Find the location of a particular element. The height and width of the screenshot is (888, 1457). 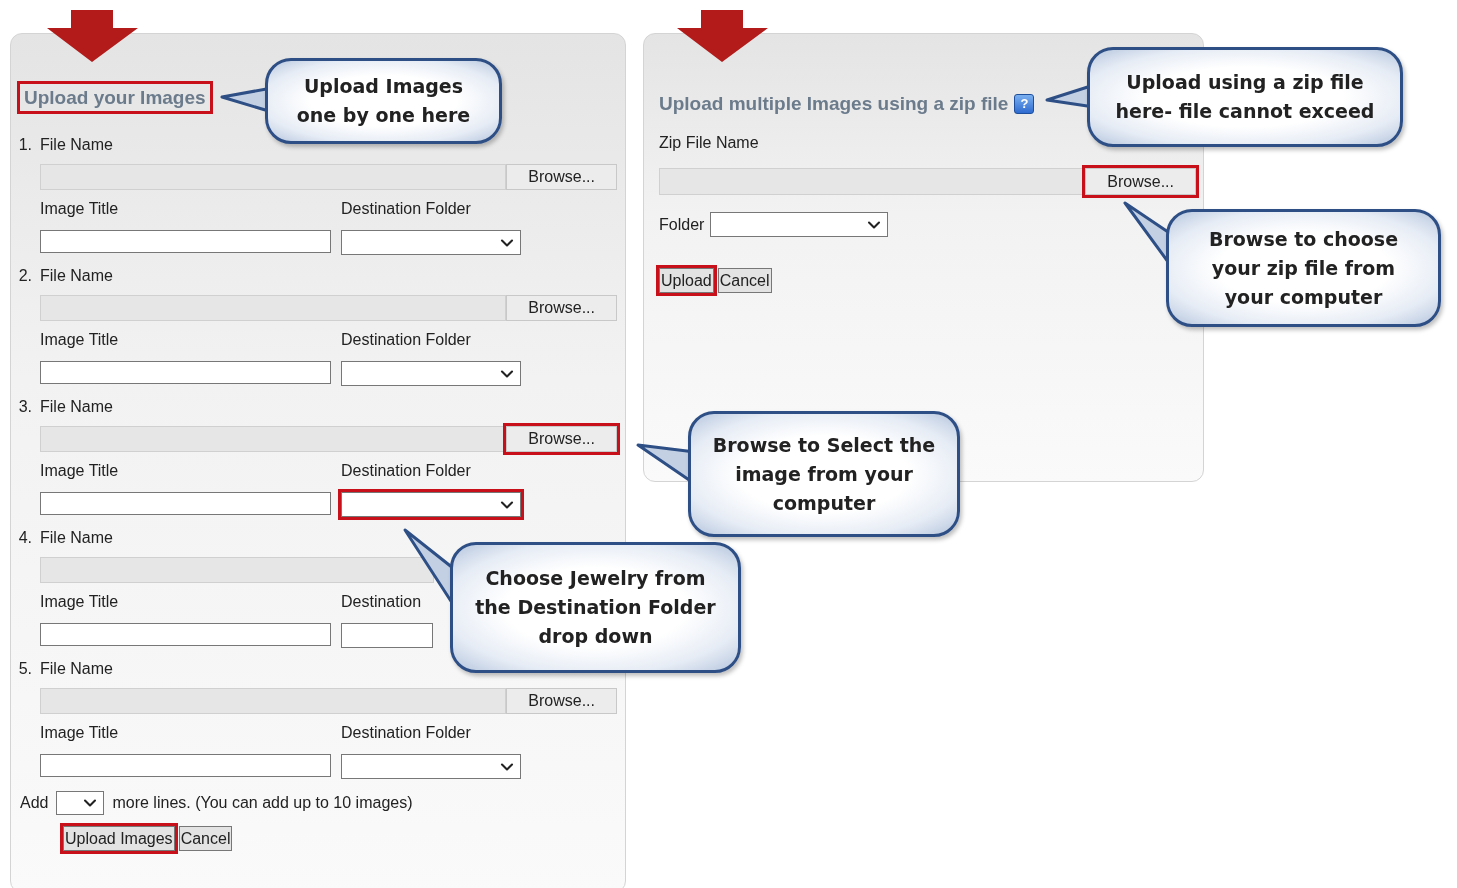

field-label: Destination is located at coordinates (381, 602).